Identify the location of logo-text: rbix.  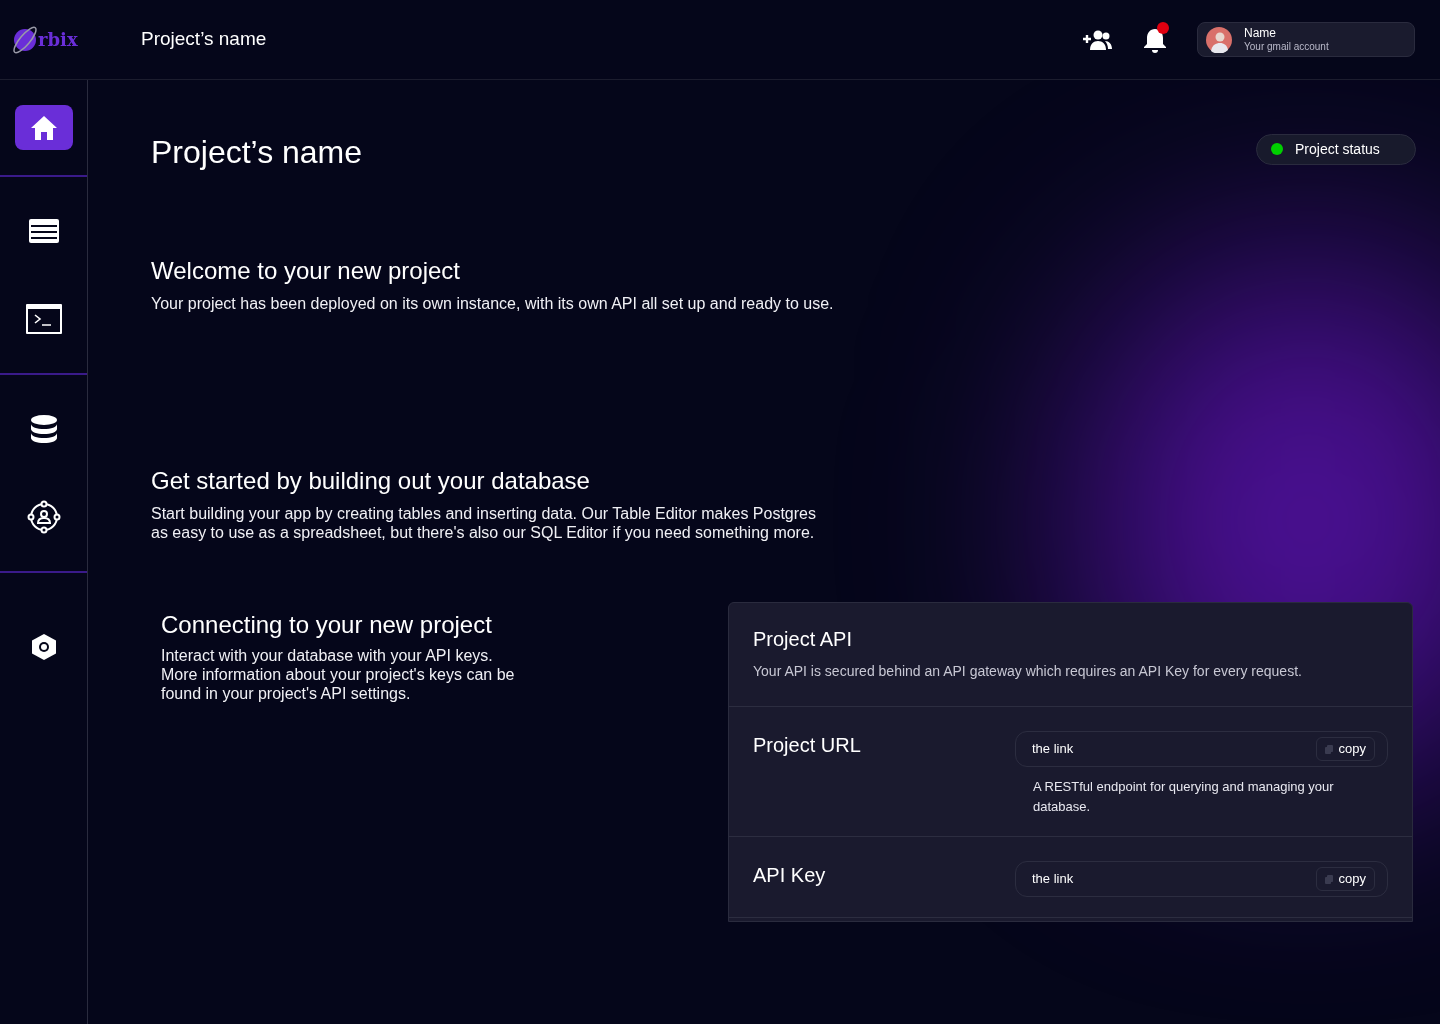
(58, 40).